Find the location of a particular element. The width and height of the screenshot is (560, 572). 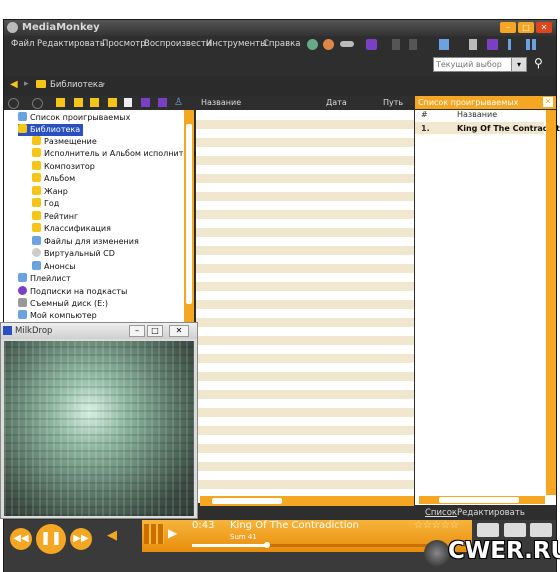

tree-item-now-playing: Список проигрываемых is located at coordinates (74, 118).